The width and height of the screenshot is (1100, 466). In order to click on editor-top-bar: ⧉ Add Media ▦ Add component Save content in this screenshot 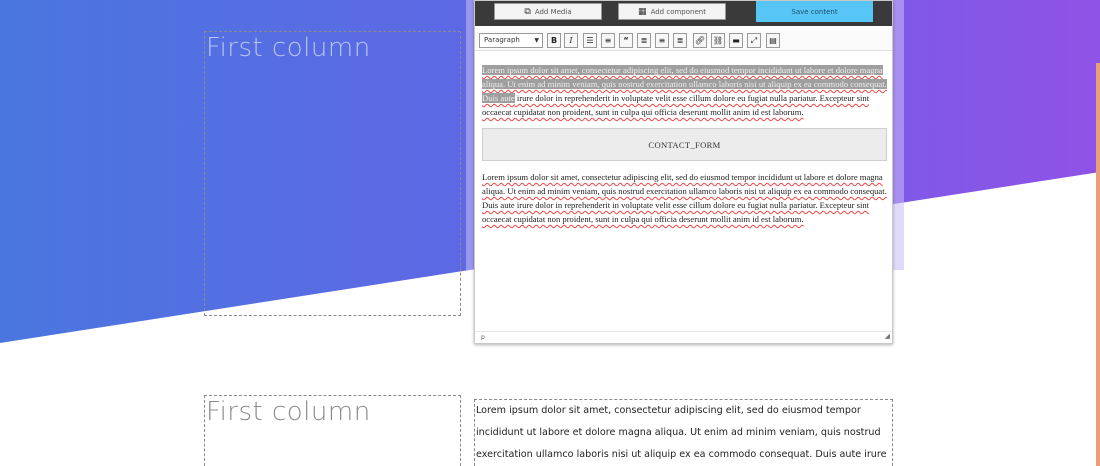, I will do `click(683, 13)`.